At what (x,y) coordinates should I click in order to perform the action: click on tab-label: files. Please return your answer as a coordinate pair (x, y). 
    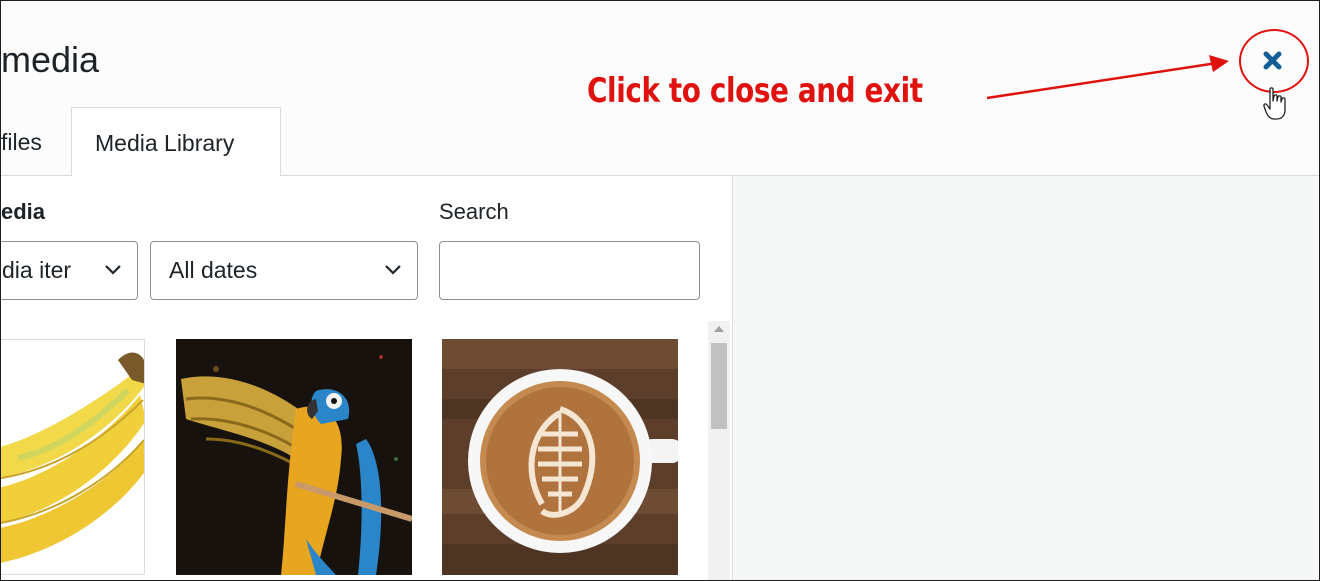
    Looking at the image, I should click on (21, 142).